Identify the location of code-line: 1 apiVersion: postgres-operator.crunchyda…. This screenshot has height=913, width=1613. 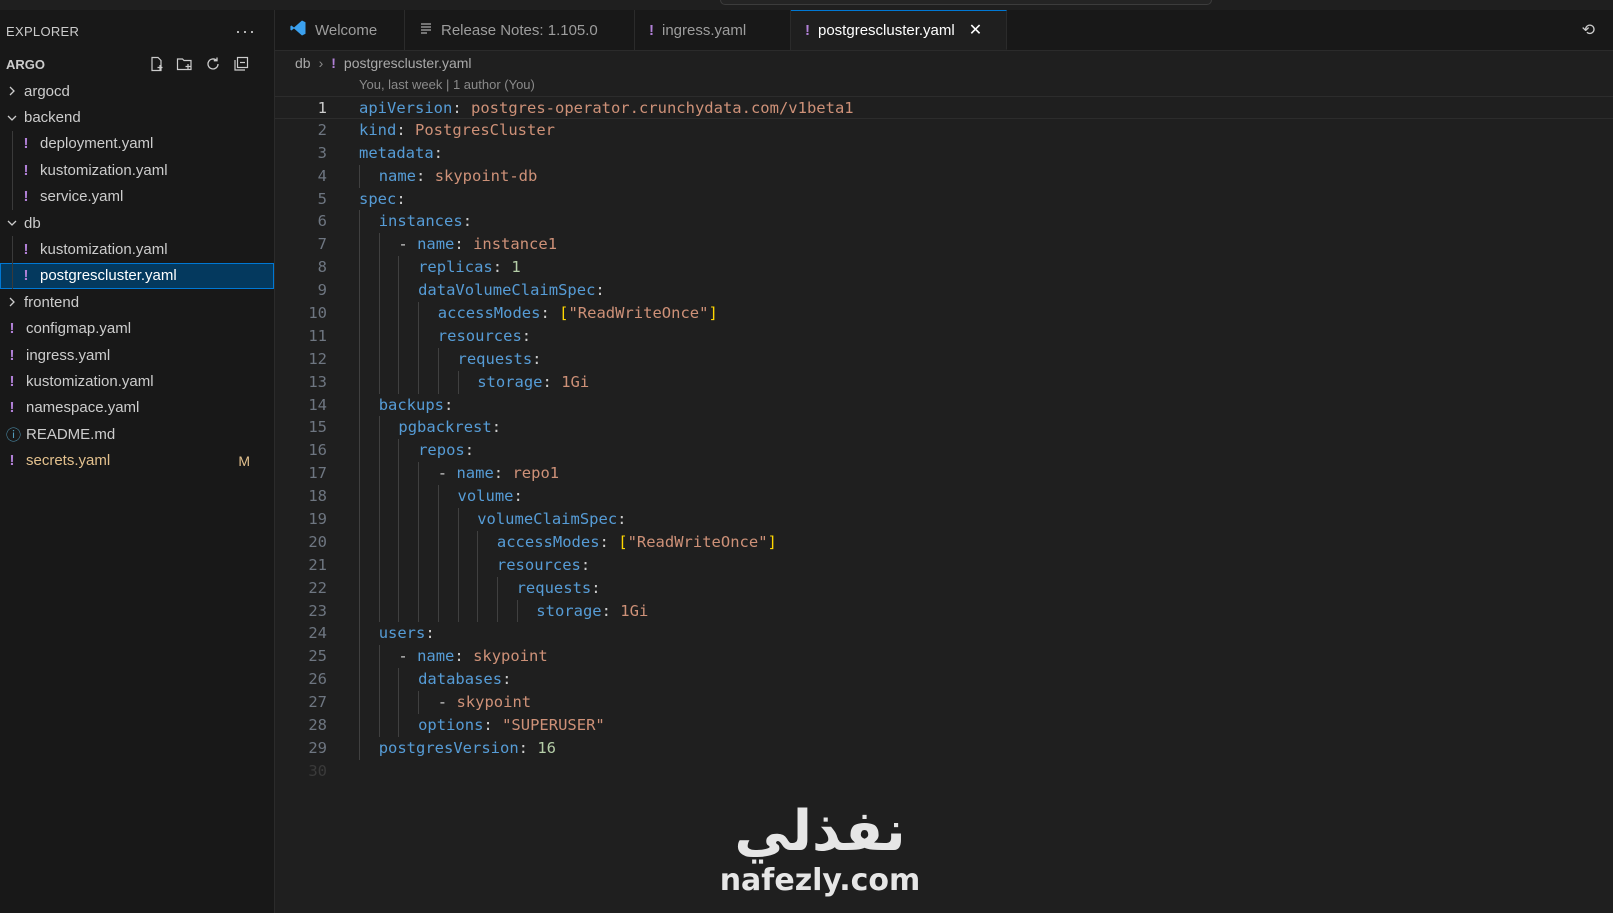
(944, 107).